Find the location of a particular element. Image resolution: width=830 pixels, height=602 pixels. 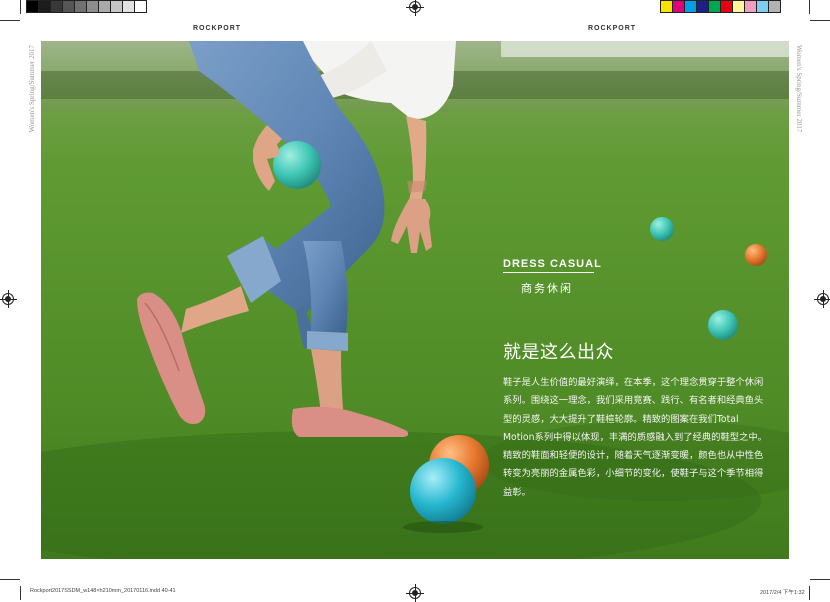

gray-color-bar is located at coordinates (86, 6).